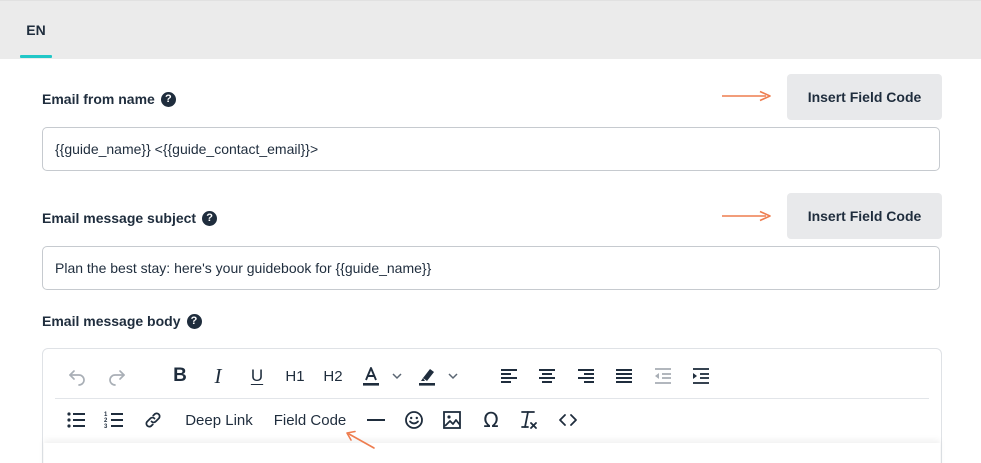 The width and height of the screenshot is (981, 463). Describe the element at coordinates (218, 376) in the screenshot. I see `italic-icon: I` at that location.